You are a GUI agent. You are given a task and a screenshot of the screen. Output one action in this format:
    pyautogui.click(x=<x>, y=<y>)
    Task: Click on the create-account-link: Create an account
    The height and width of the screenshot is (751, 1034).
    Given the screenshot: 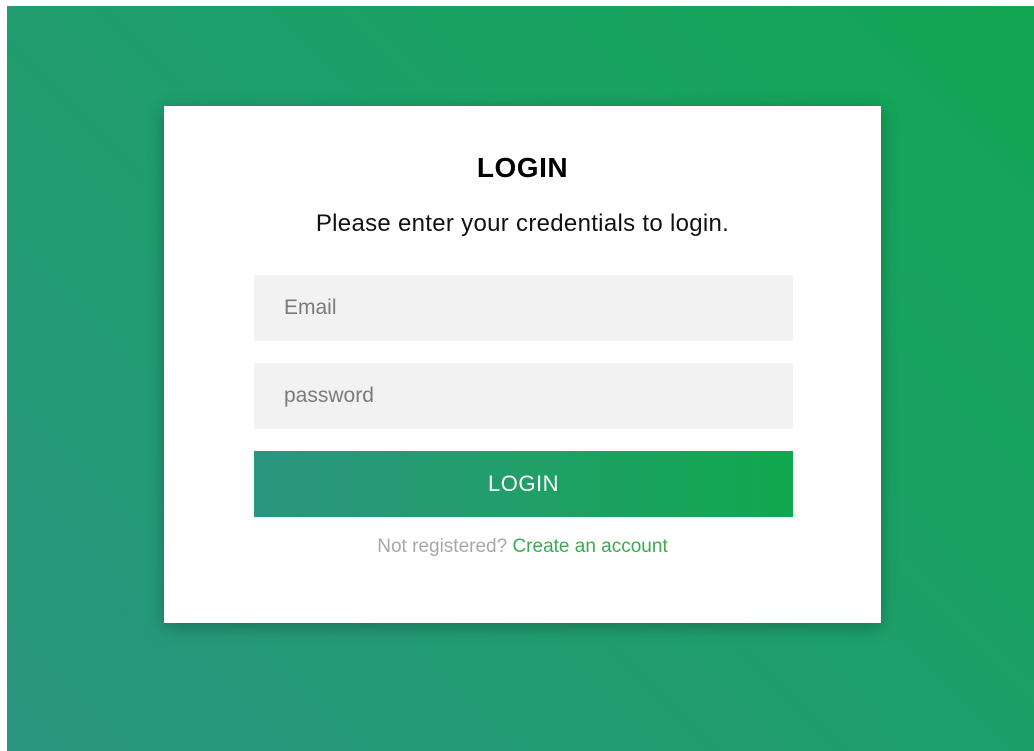 What is the action you would take?
    pyautogui.click(x=589, y=546)
    